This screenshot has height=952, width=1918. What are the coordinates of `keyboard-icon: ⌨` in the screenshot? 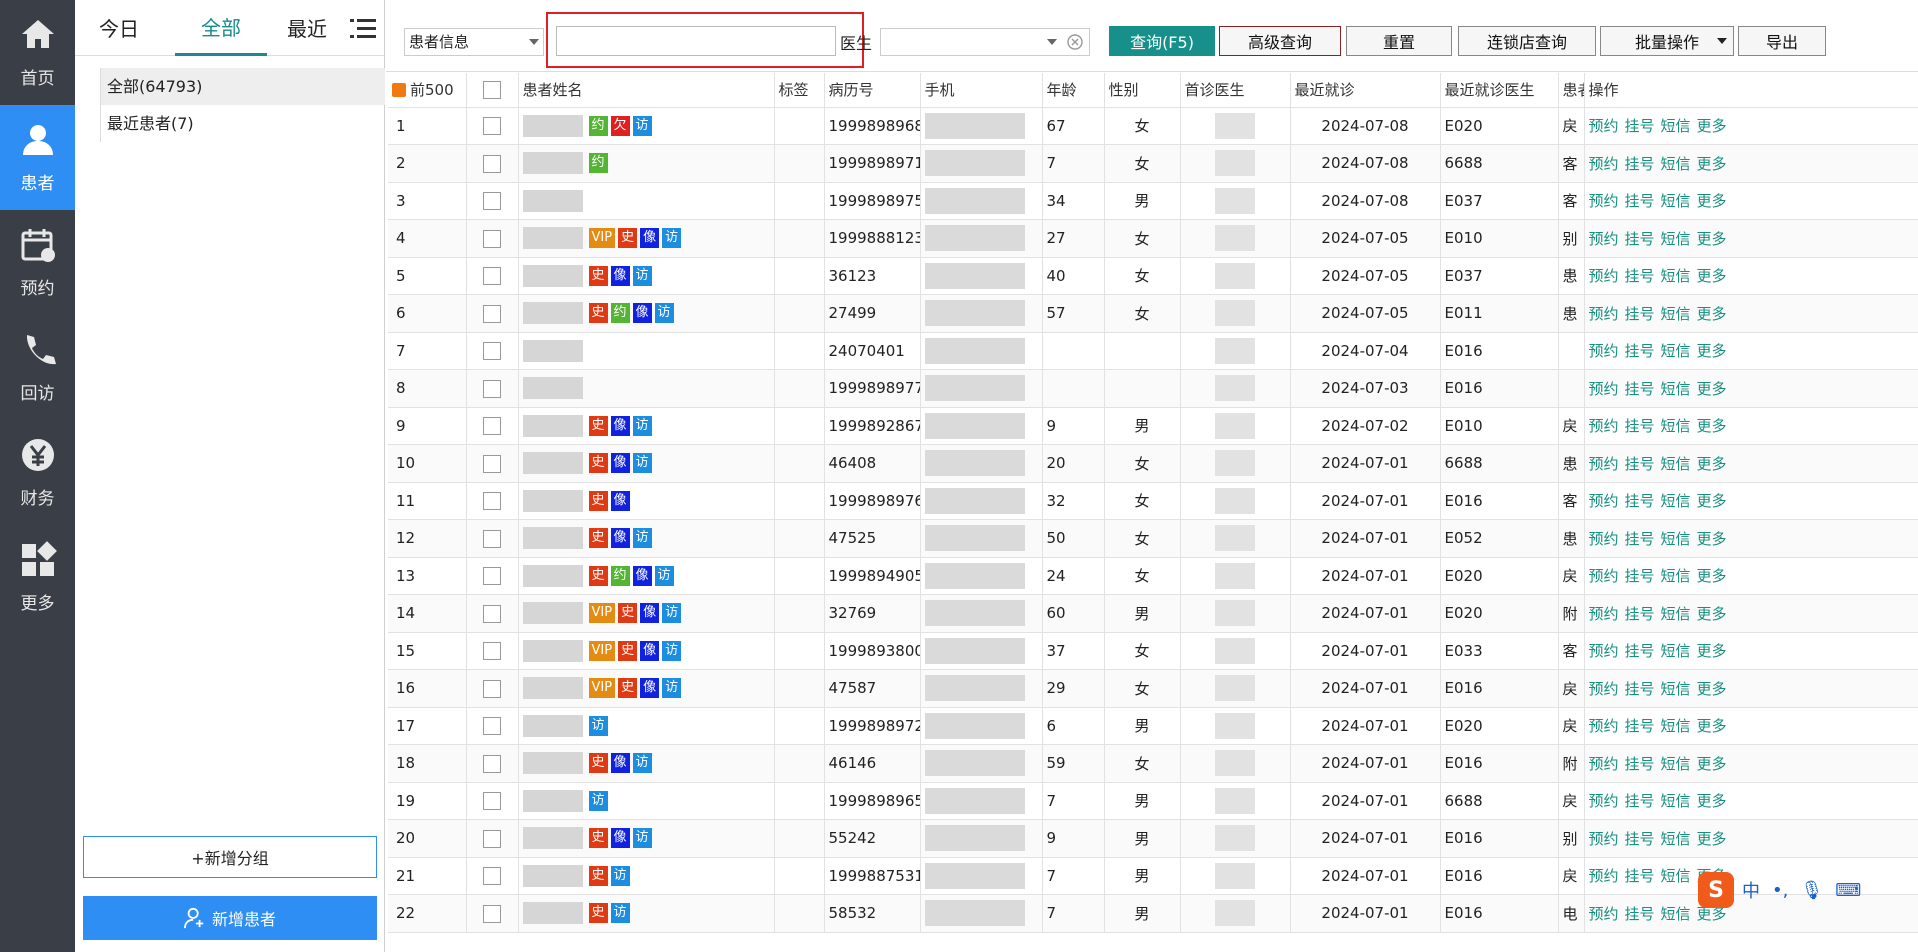 It's located at (1848, 890).